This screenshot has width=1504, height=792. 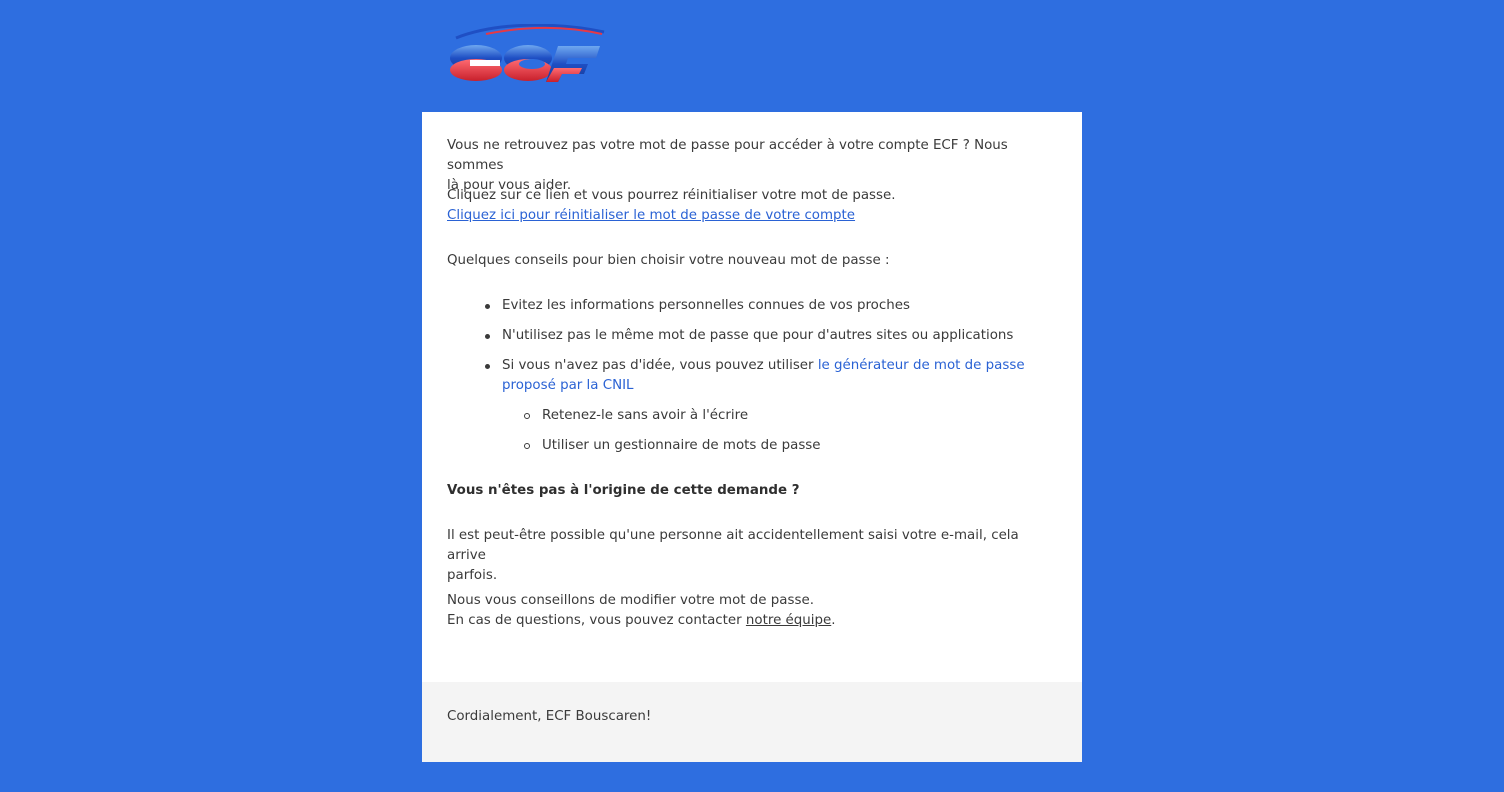 What do you see at coordinates (783, 416) in the screenshot?
I see `sub-tip-item-memorize: Retenez-le sans avoir à l'écrire` at bounding box center [783, 416].